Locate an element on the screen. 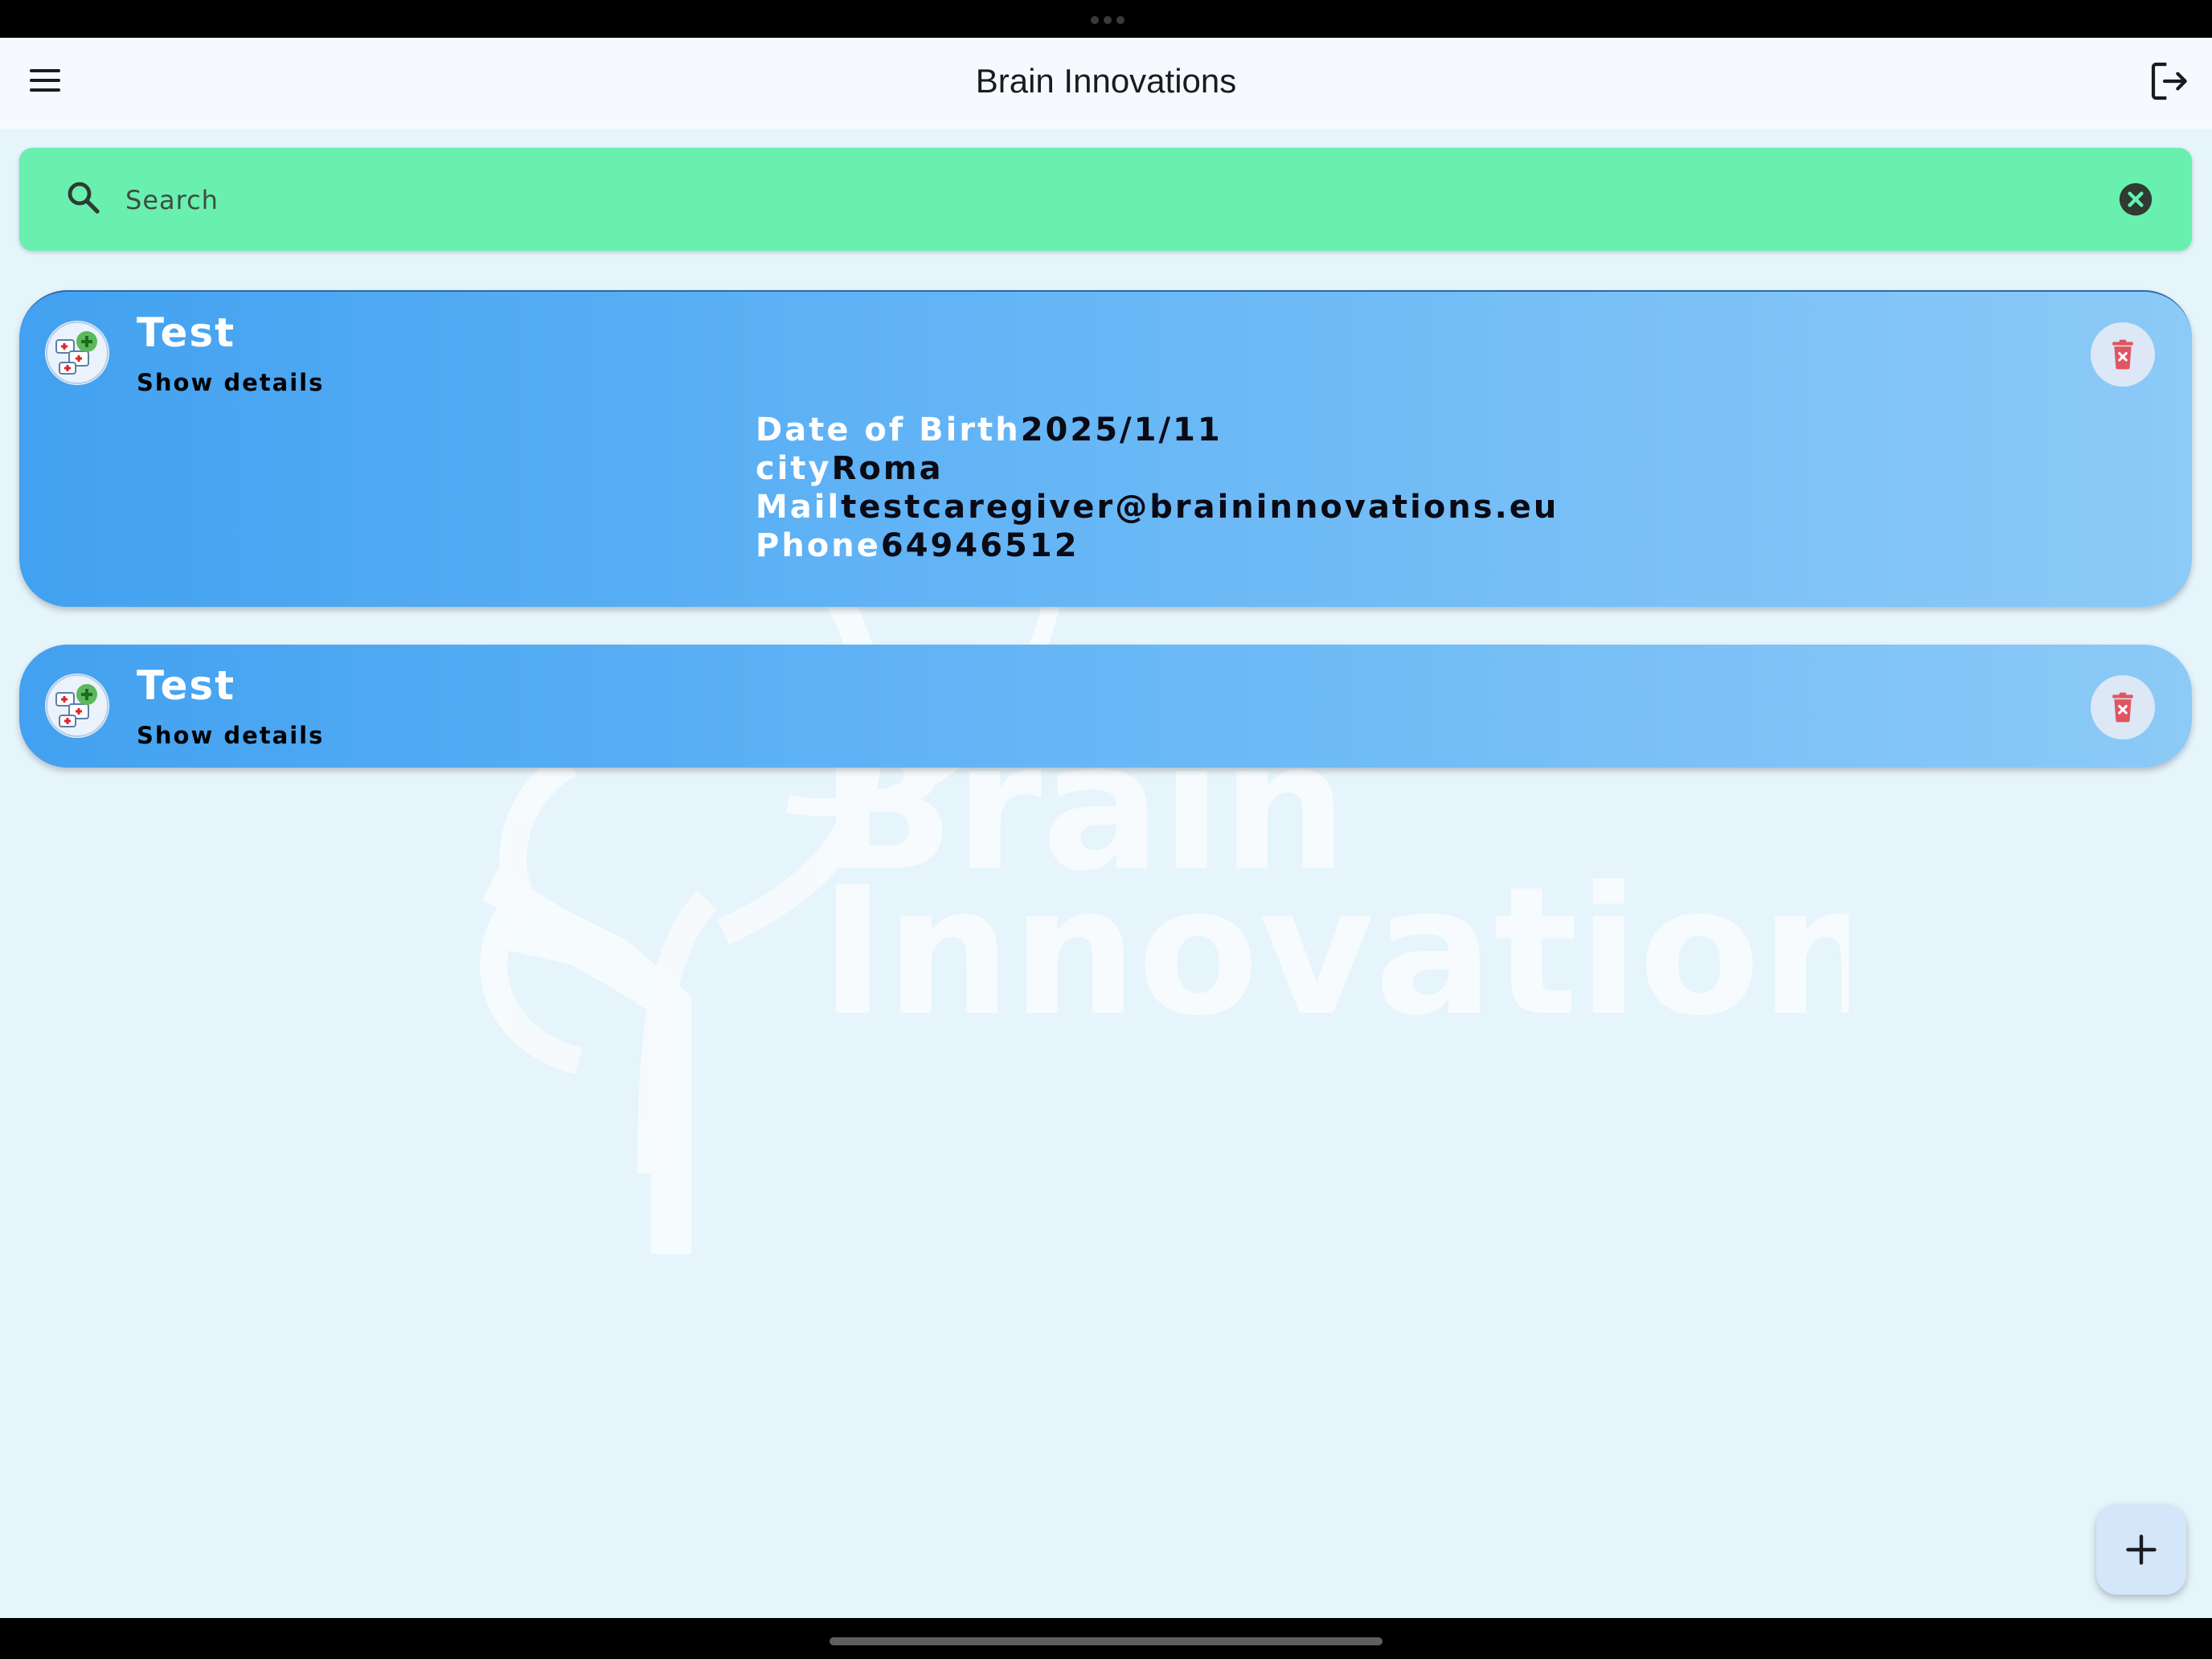  logout-icon is located at coordinates (2170, 81).